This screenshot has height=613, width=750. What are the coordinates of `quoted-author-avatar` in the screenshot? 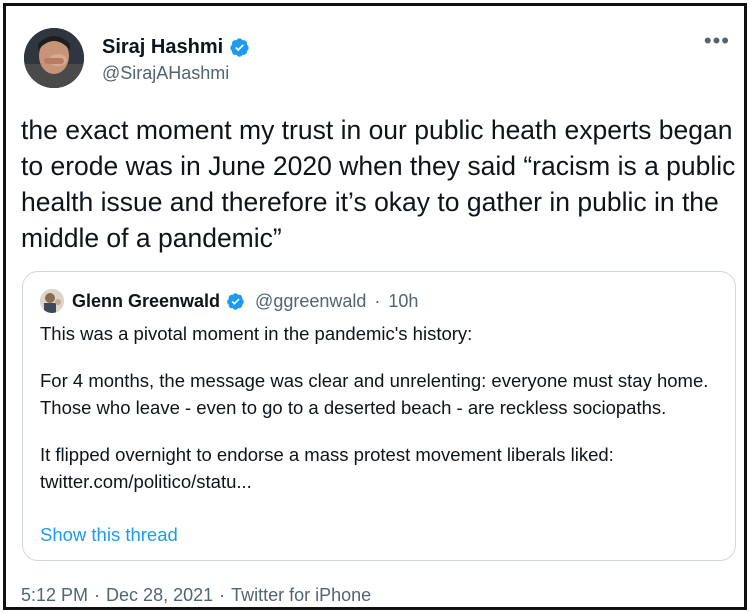 It's located at (52, 301).